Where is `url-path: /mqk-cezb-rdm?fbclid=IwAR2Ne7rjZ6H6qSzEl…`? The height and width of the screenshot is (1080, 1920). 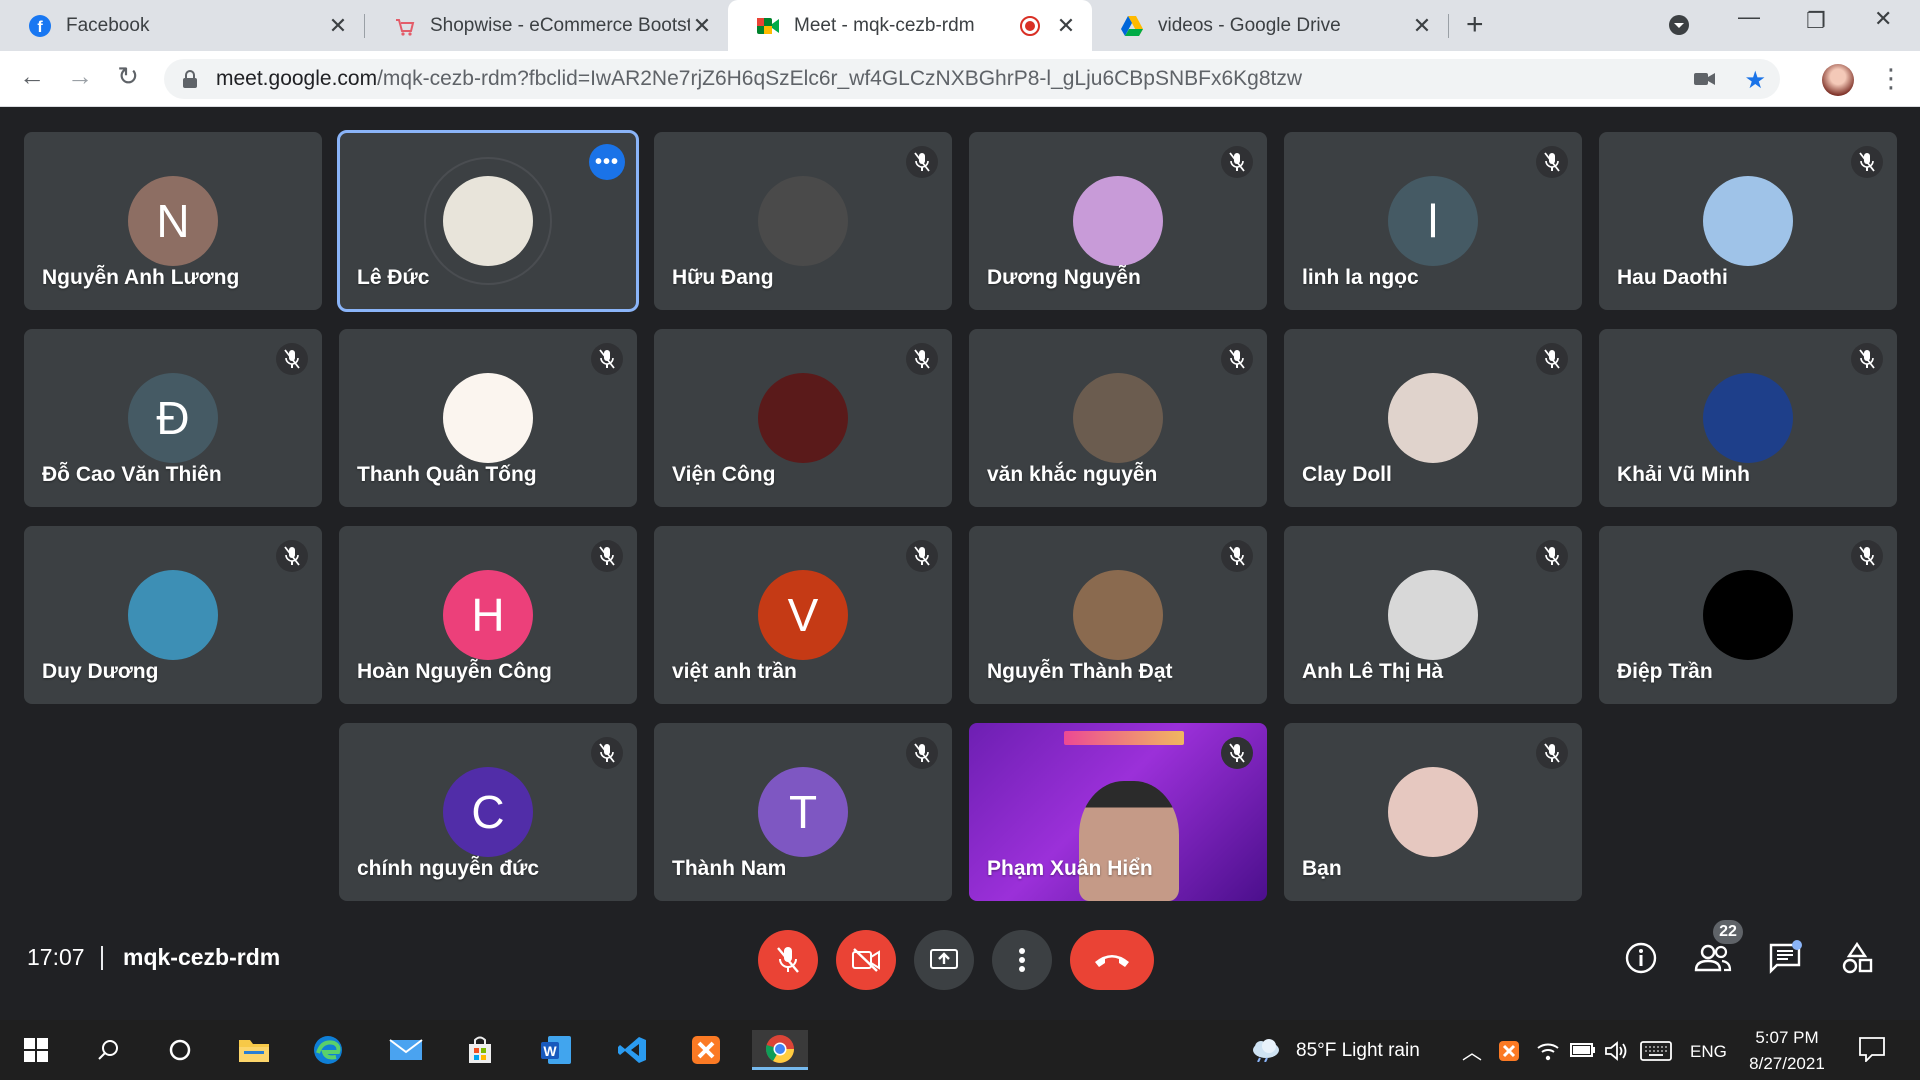 url-path: /mqk-cezb-rdm?fbclid=IwAR2Ne7rjZ6H6qSzEl… is located at coordinates (840, 78).